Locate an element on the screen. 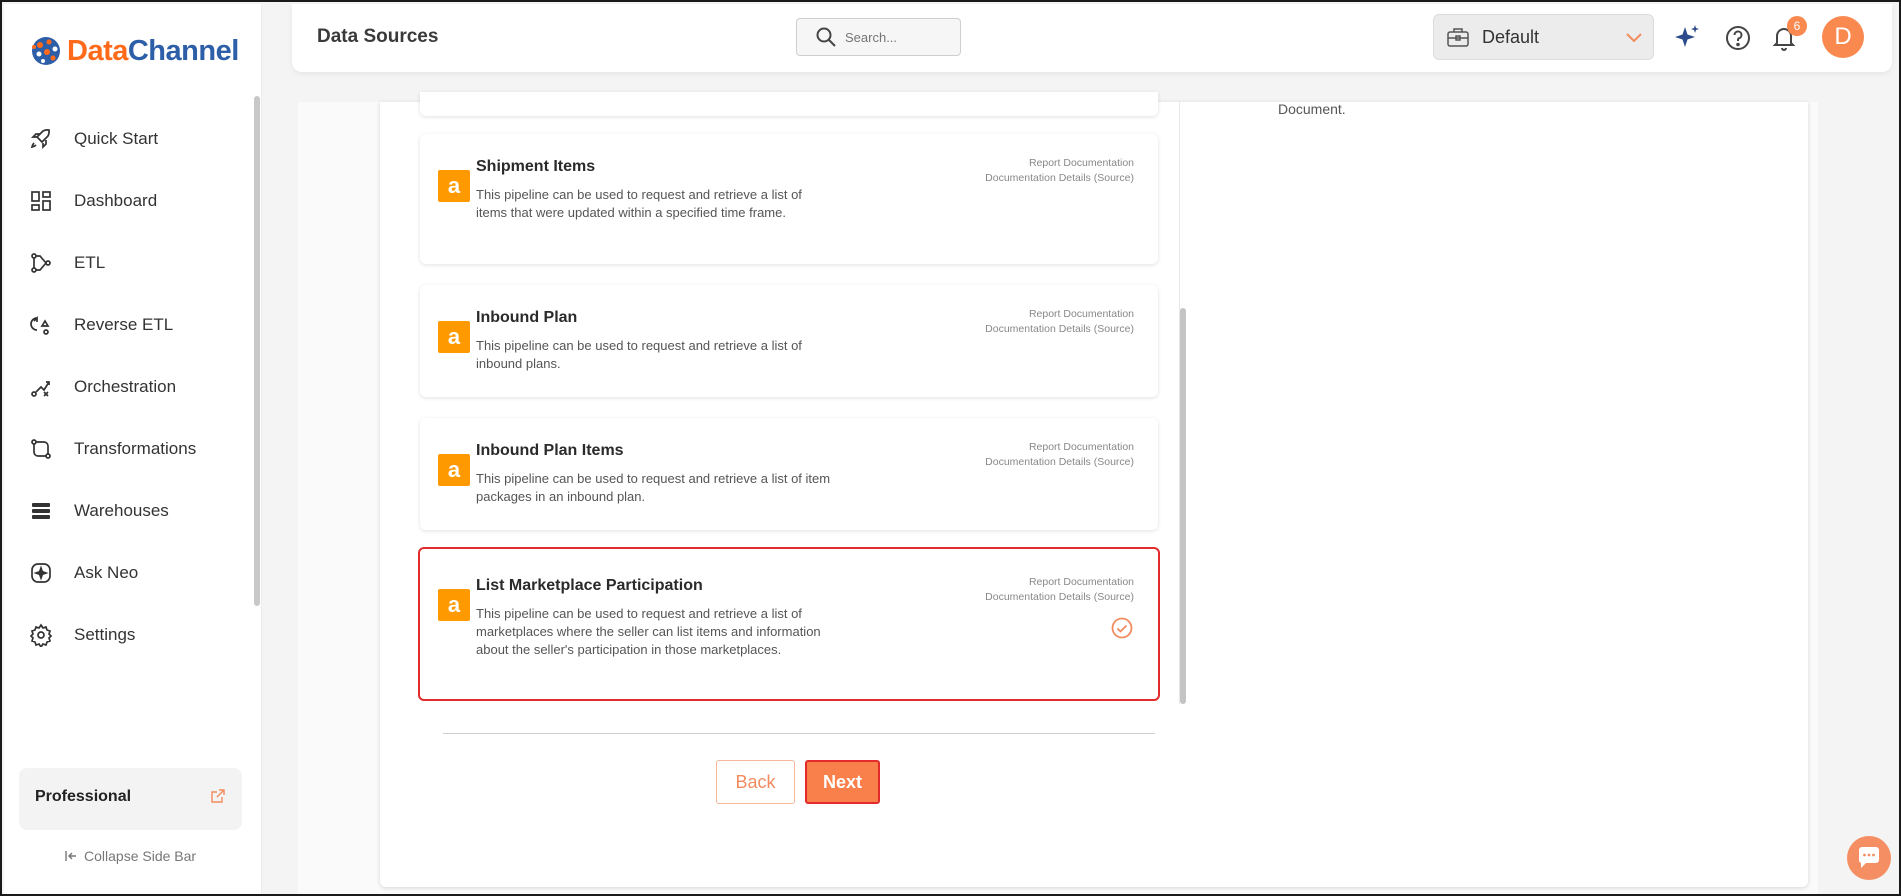 Image resolution: width=1901 pixels, height=896 pixels. sparkle-box-icon is located at coordinates (41, 573).